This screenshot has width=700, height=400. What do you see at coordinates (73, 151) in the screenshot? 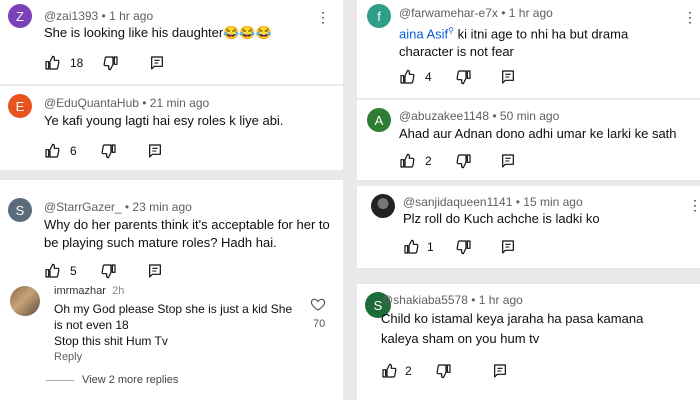
I see `like-count: 6` at bounding box center [73, 151].